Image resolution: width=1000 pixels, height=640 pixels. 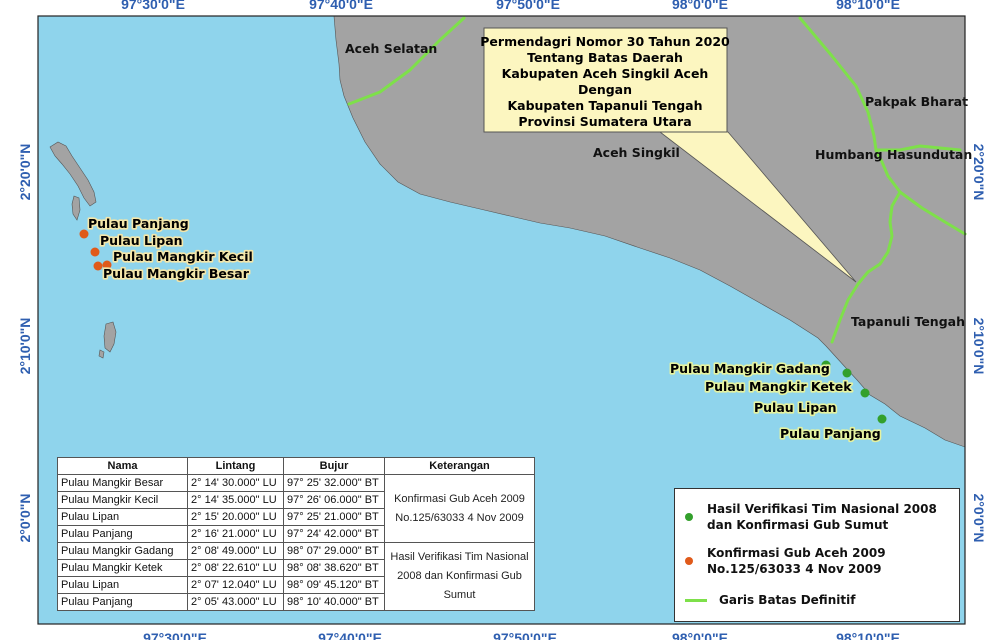 I want to click on legend-item-line: Garis Batas Definitif, so click(x=770, y=600).